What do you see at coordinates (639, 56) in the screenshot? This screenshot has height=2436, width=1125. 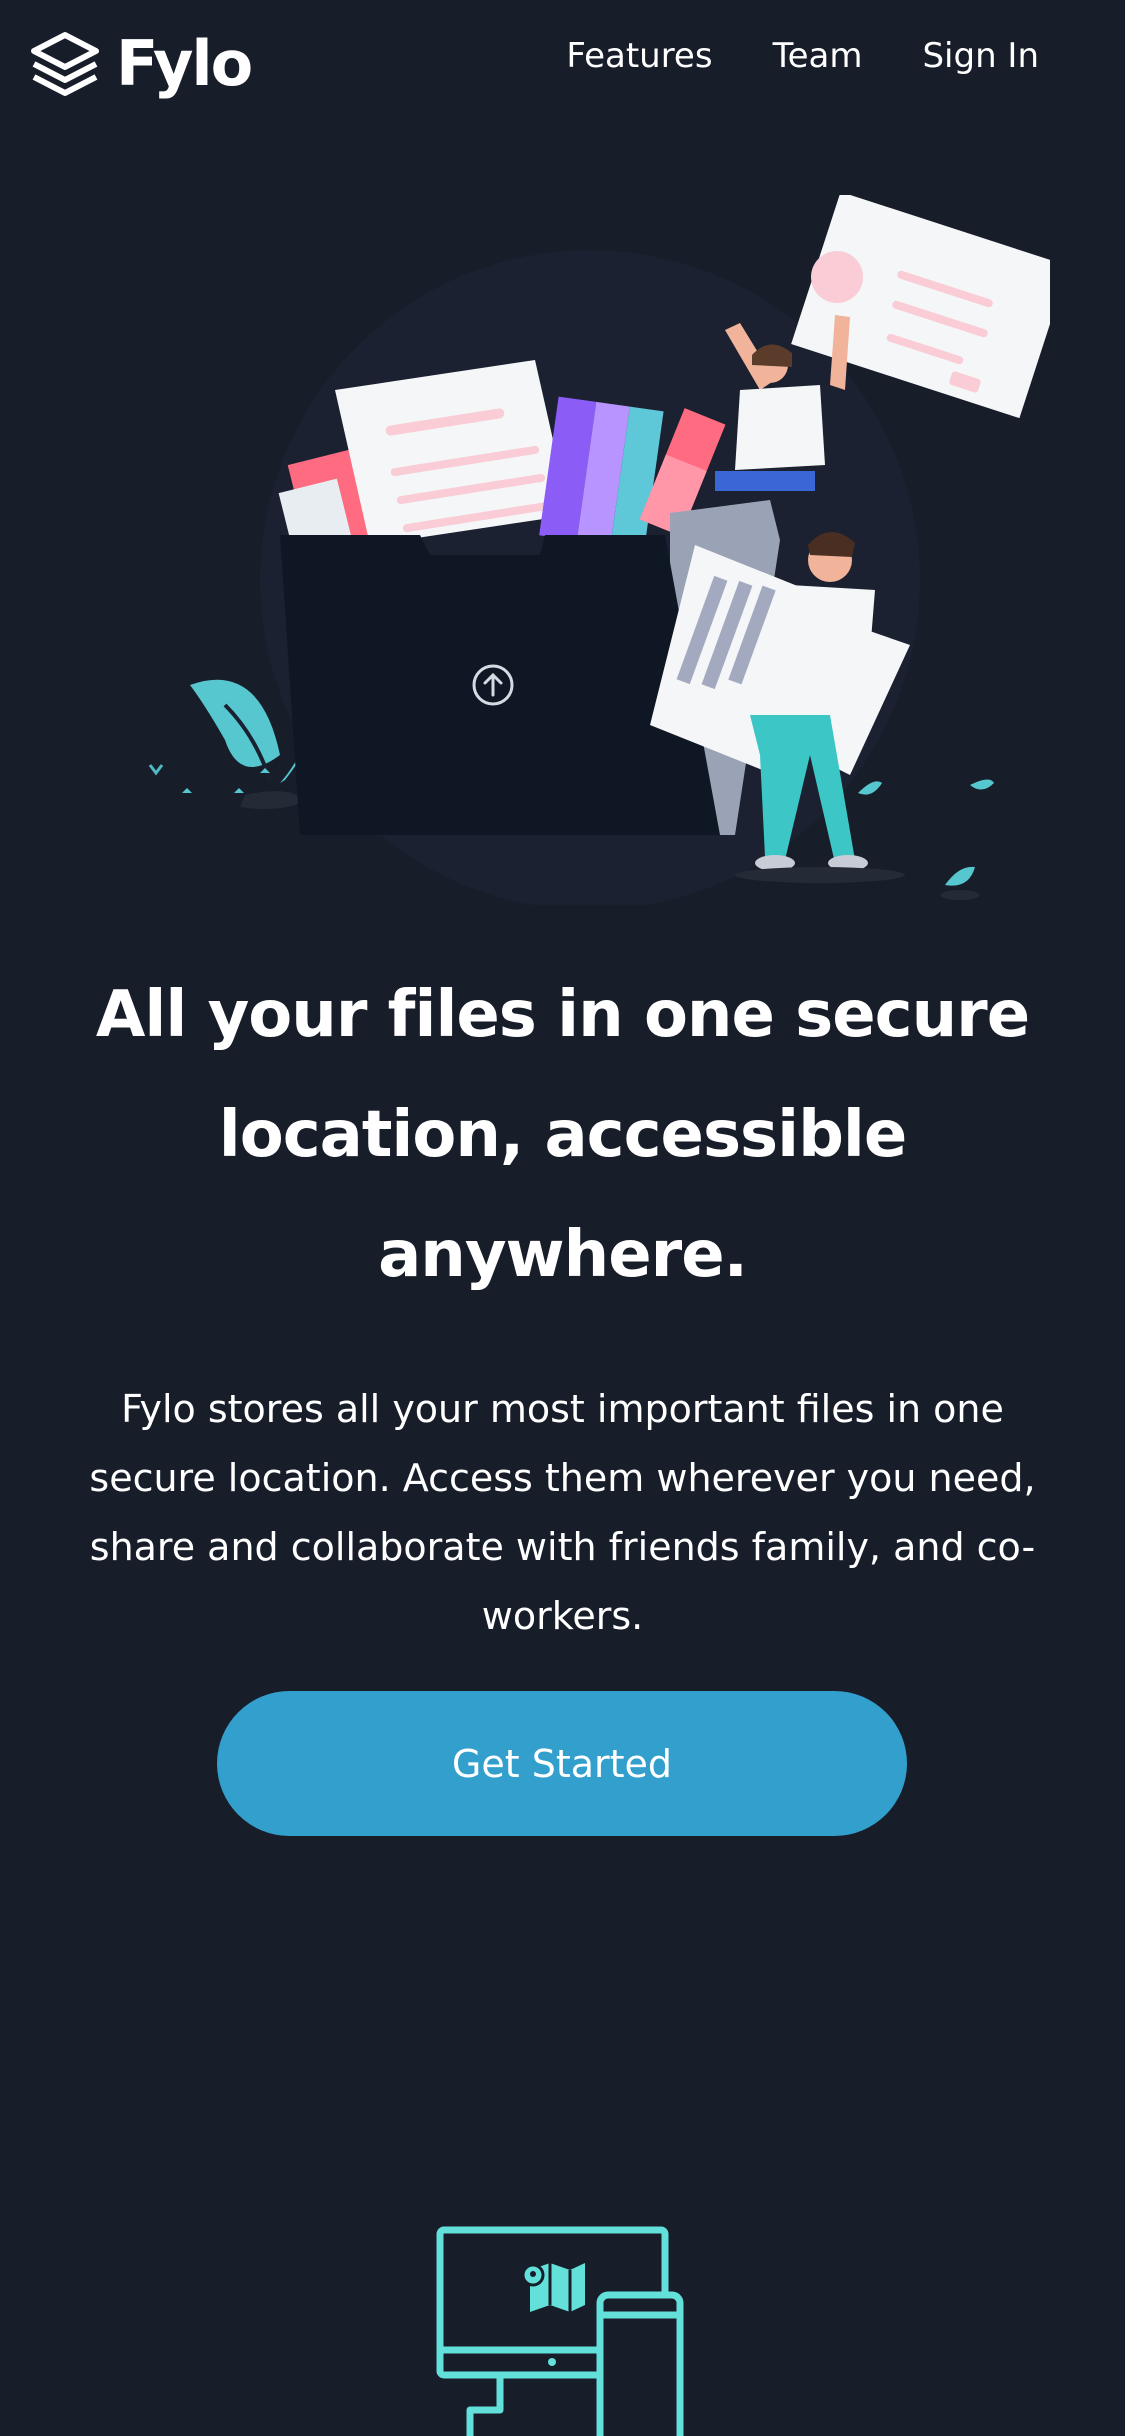 I see `nav-link-features: Features` at bounding box center [639, 56].